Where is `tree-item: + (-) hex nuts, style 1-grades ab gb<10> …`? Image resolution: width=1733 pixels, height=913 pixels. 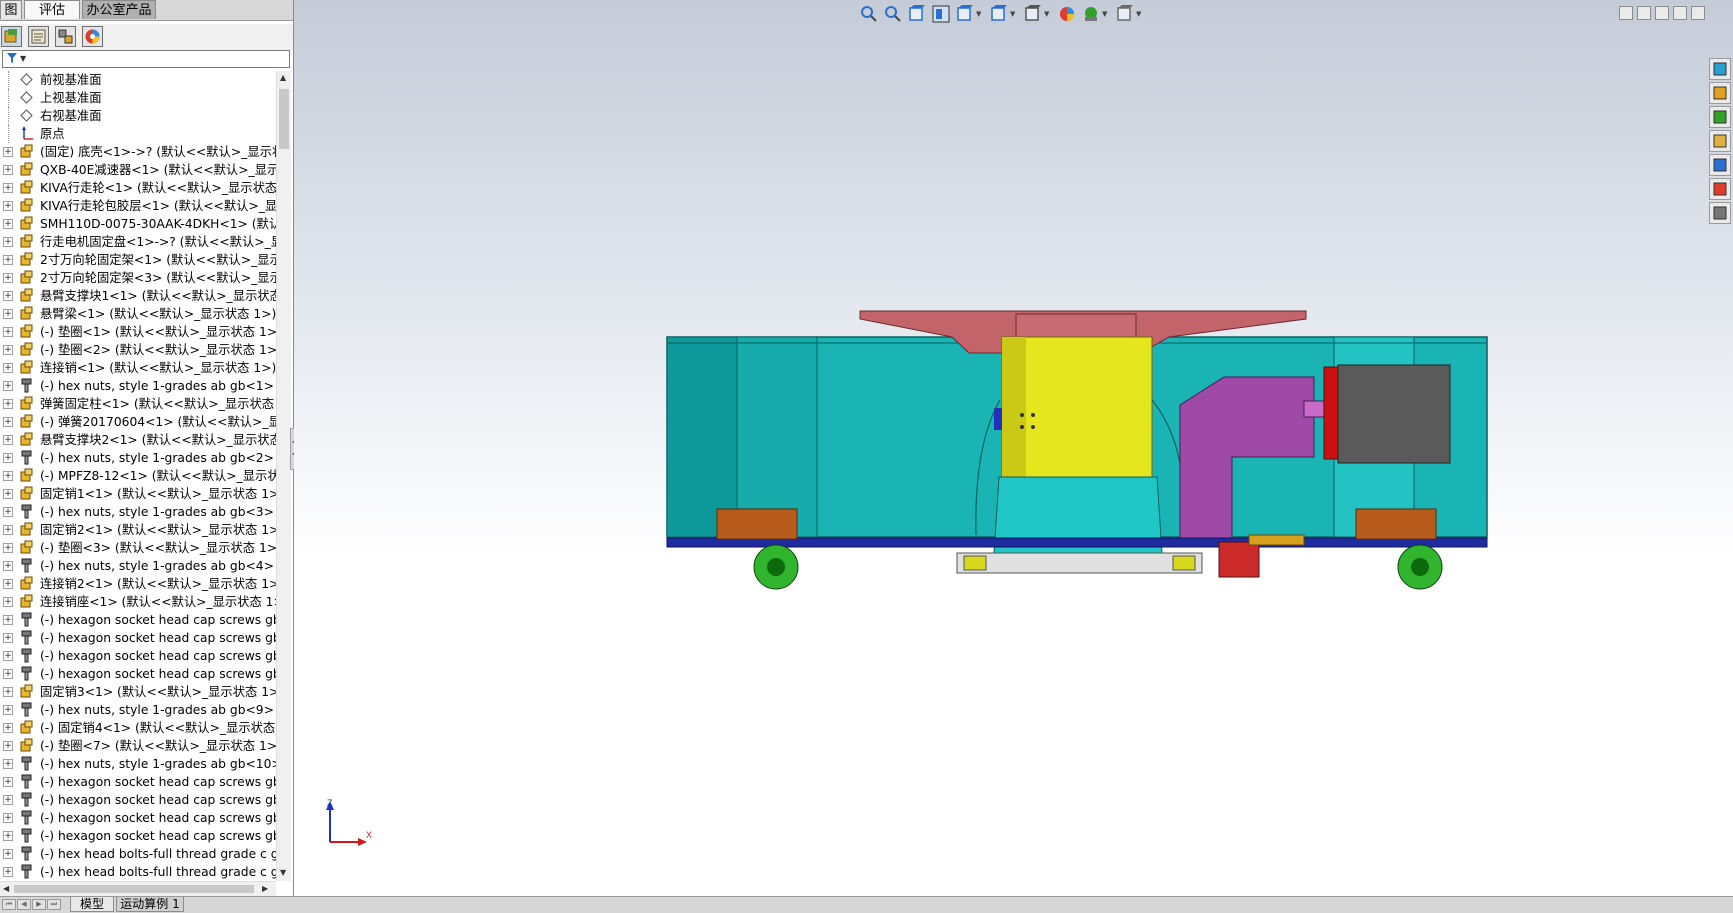
tree-item: + (-) hex nuts, style 1-grades ab gb<10> … is located at coordinates (138, 764).